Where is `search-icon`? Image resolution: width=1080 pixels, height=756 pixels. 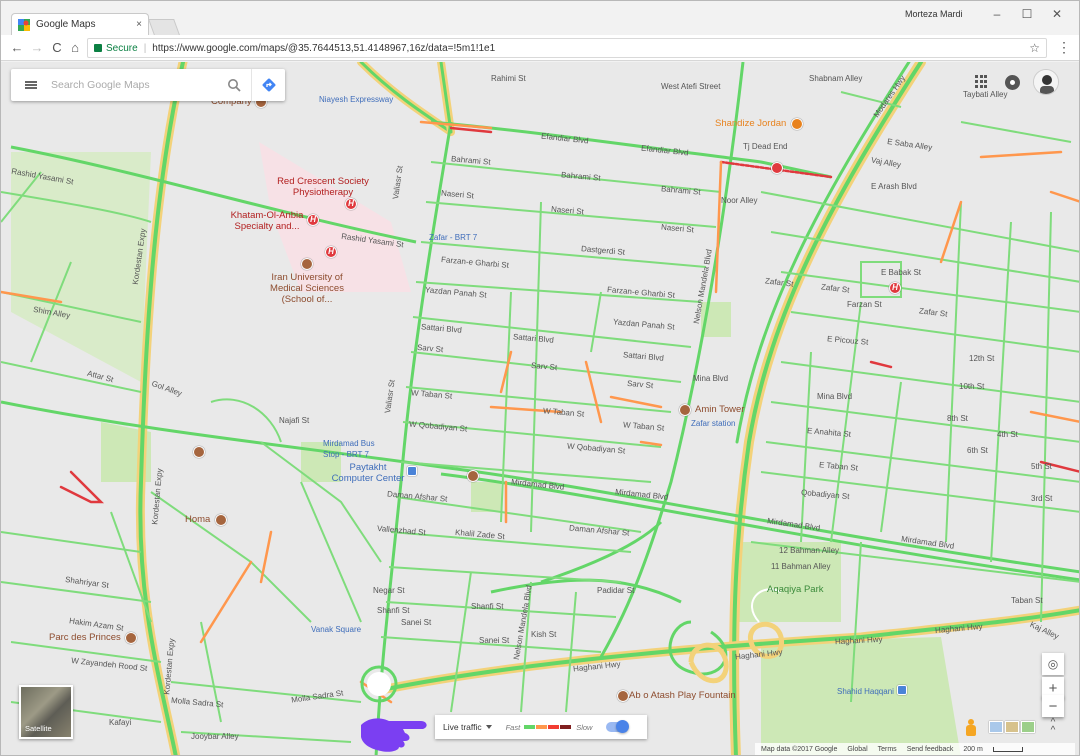 search-icon is located at coordinates (234, 85).